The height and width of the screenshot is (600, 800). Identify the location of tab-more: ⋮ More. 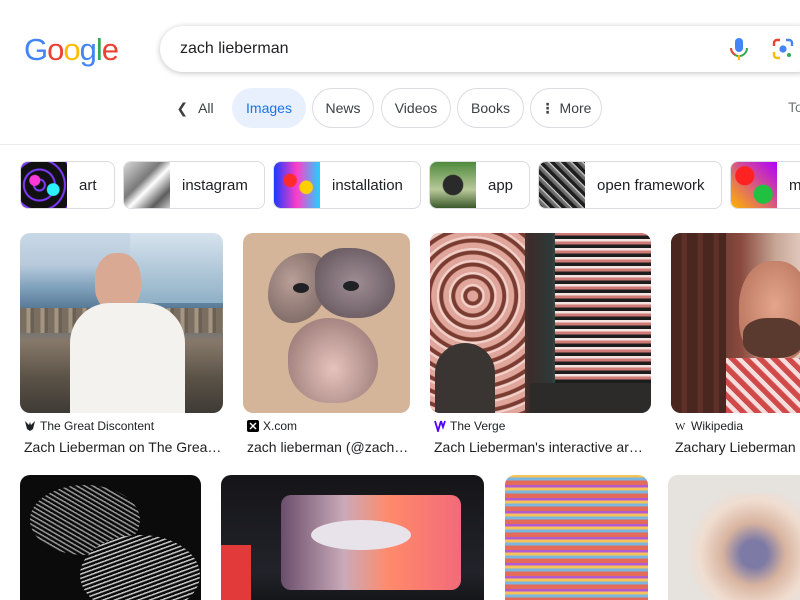
(566, 108).